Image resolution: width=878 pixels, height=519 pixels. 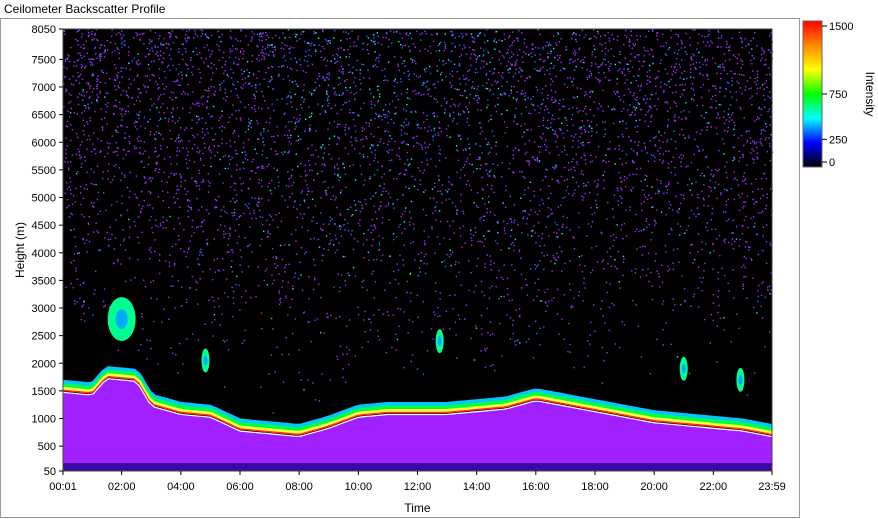 I want to click on y-tick-label: 3500, so click(x=44, y=281).